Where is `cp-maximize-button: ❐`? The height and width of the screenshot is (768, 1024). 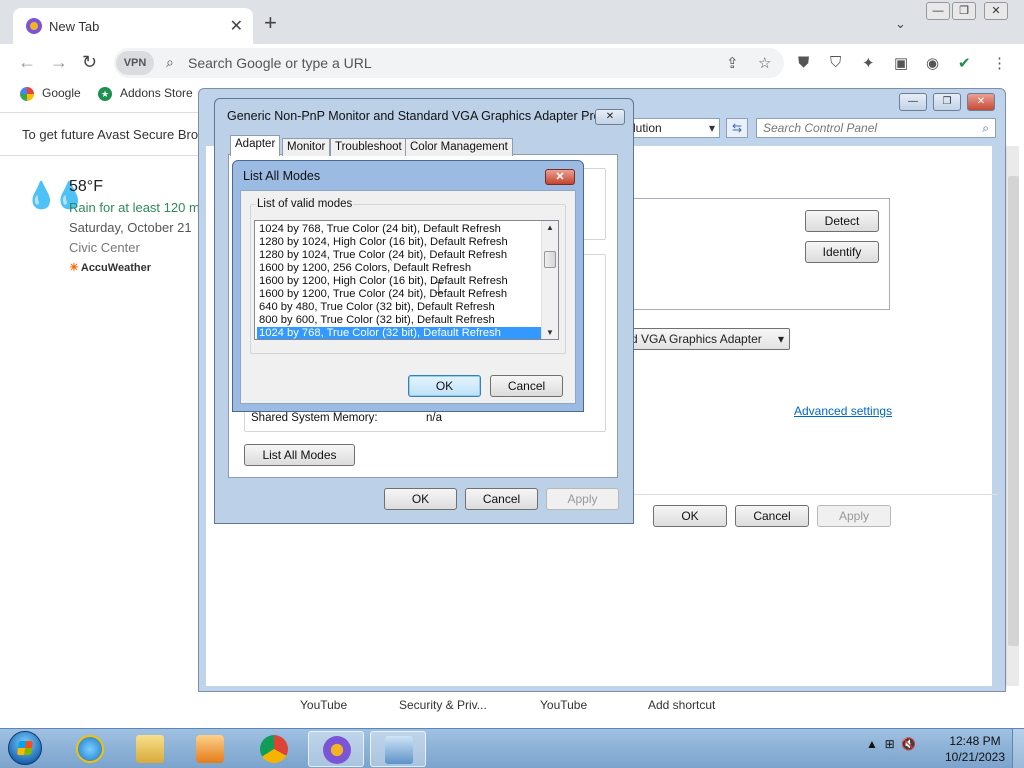
cp-maximize-button: ❐ is located at coordinates (947, 102).